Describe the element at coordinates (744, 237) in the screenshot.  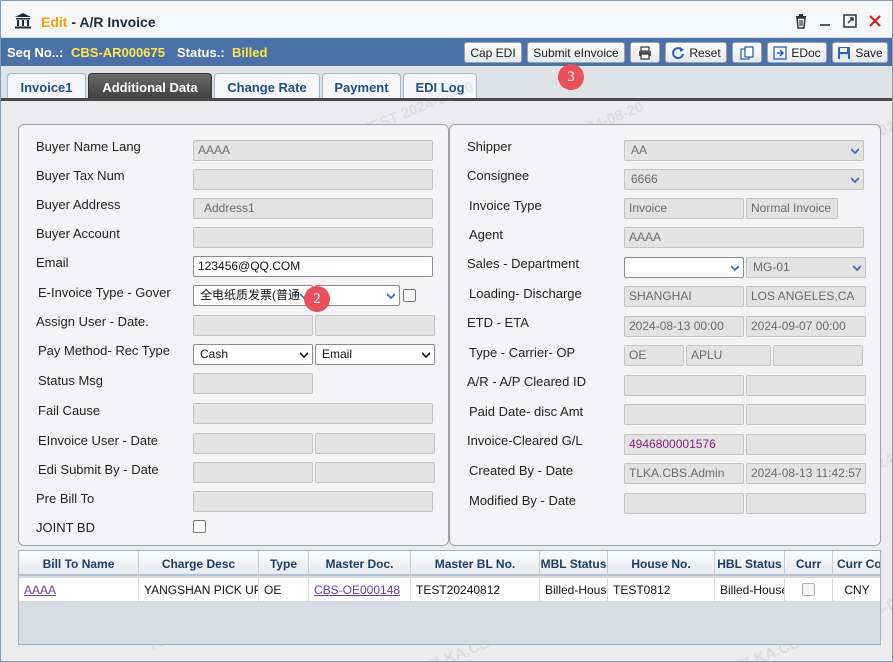
I see `agent-field: AAAA` at that location.